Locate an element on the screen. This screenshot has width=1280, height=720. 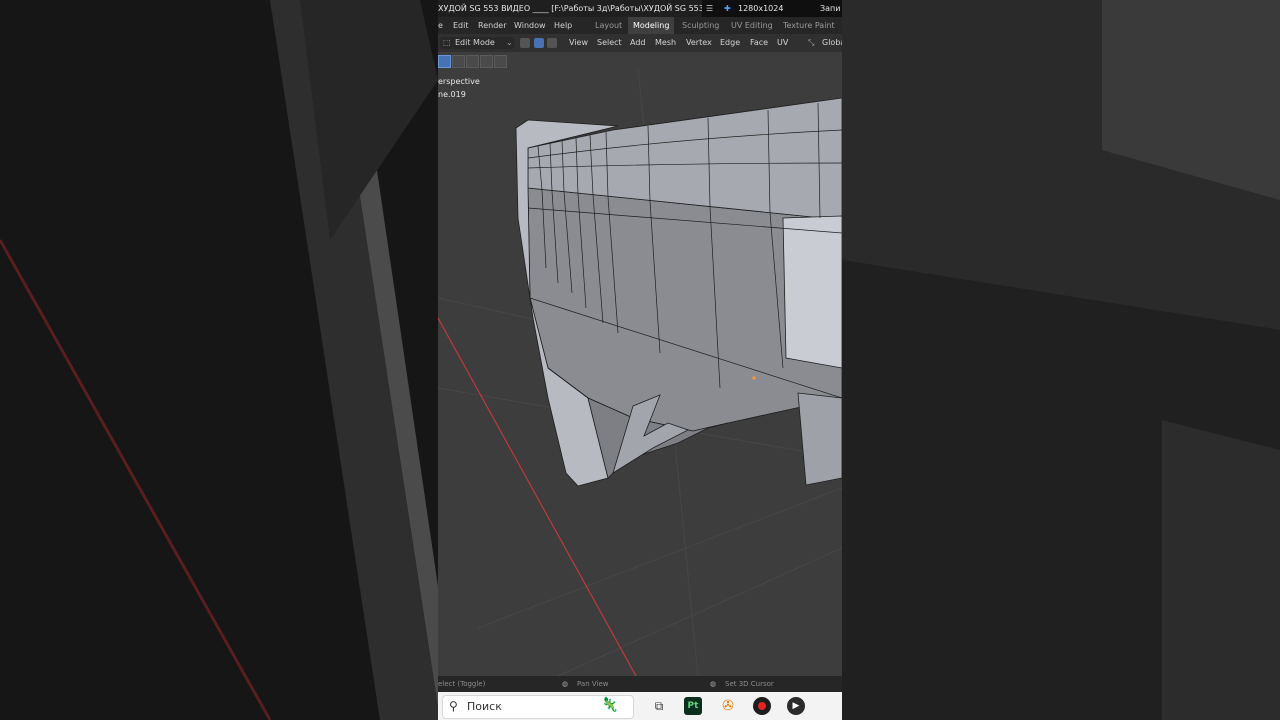
edge-select-button is located at coordinates (539, 43).